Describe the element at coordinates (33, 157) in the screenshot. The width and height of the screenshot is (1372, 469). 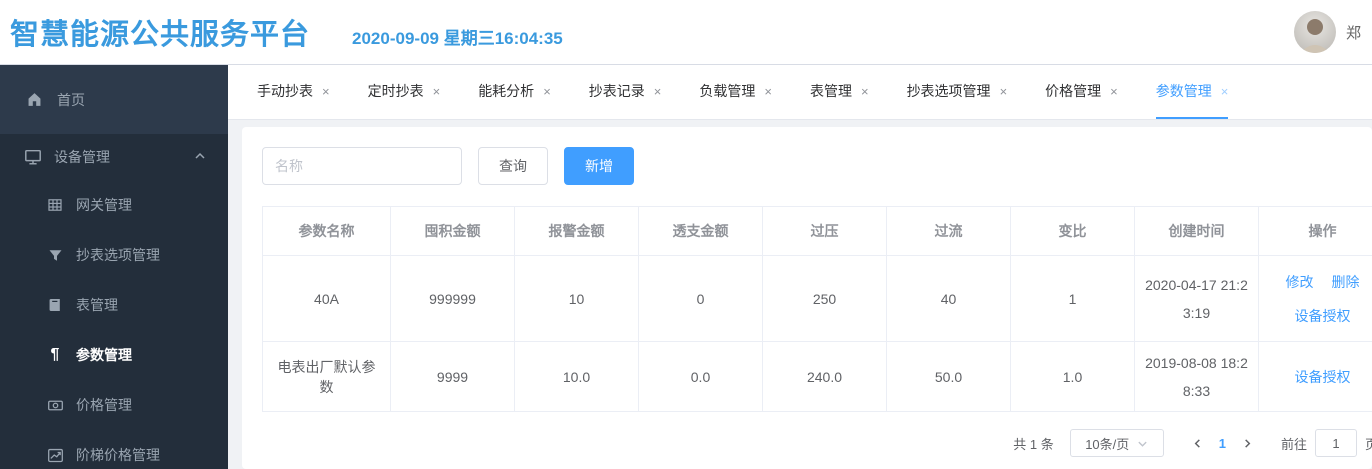
I see `monitor-icon` at that location.